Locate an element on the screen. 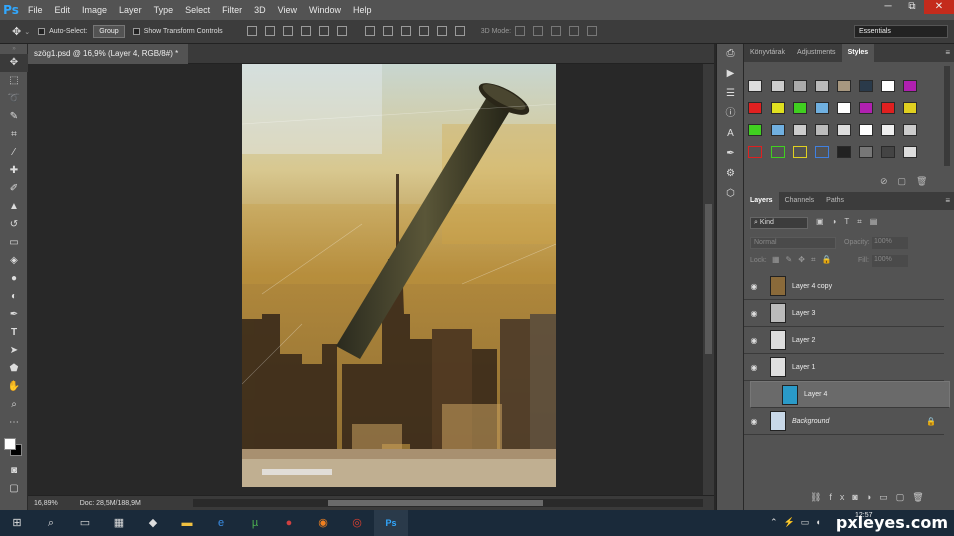  layers-menu-icon: ≡ is located at coordinates (949, 201).